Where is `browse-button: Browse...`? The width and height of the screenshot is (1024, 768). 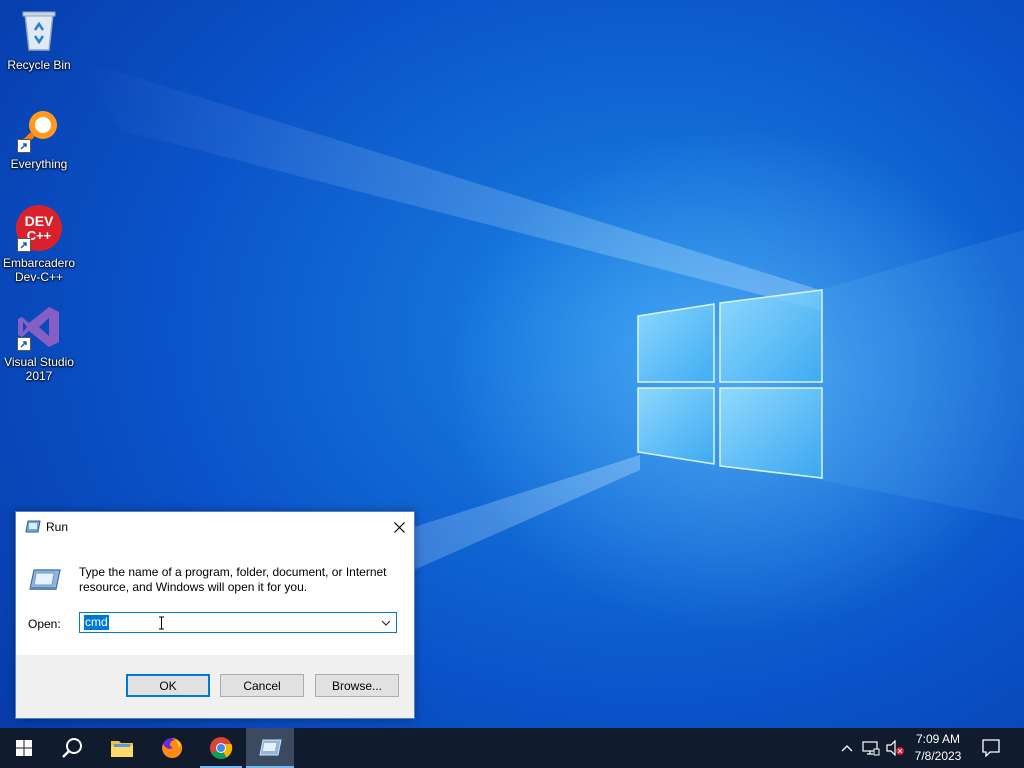 browse-button: Browse... is located at coordinates (357, 685).